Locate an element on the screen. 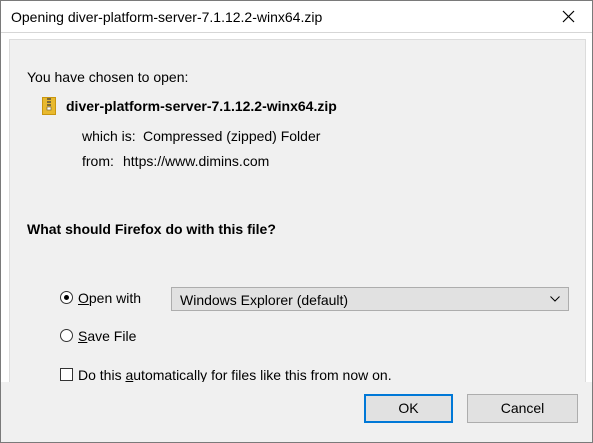 This screenshot has width=593, height=443. open-with-label: Open with is located at coordinates (109, 298).